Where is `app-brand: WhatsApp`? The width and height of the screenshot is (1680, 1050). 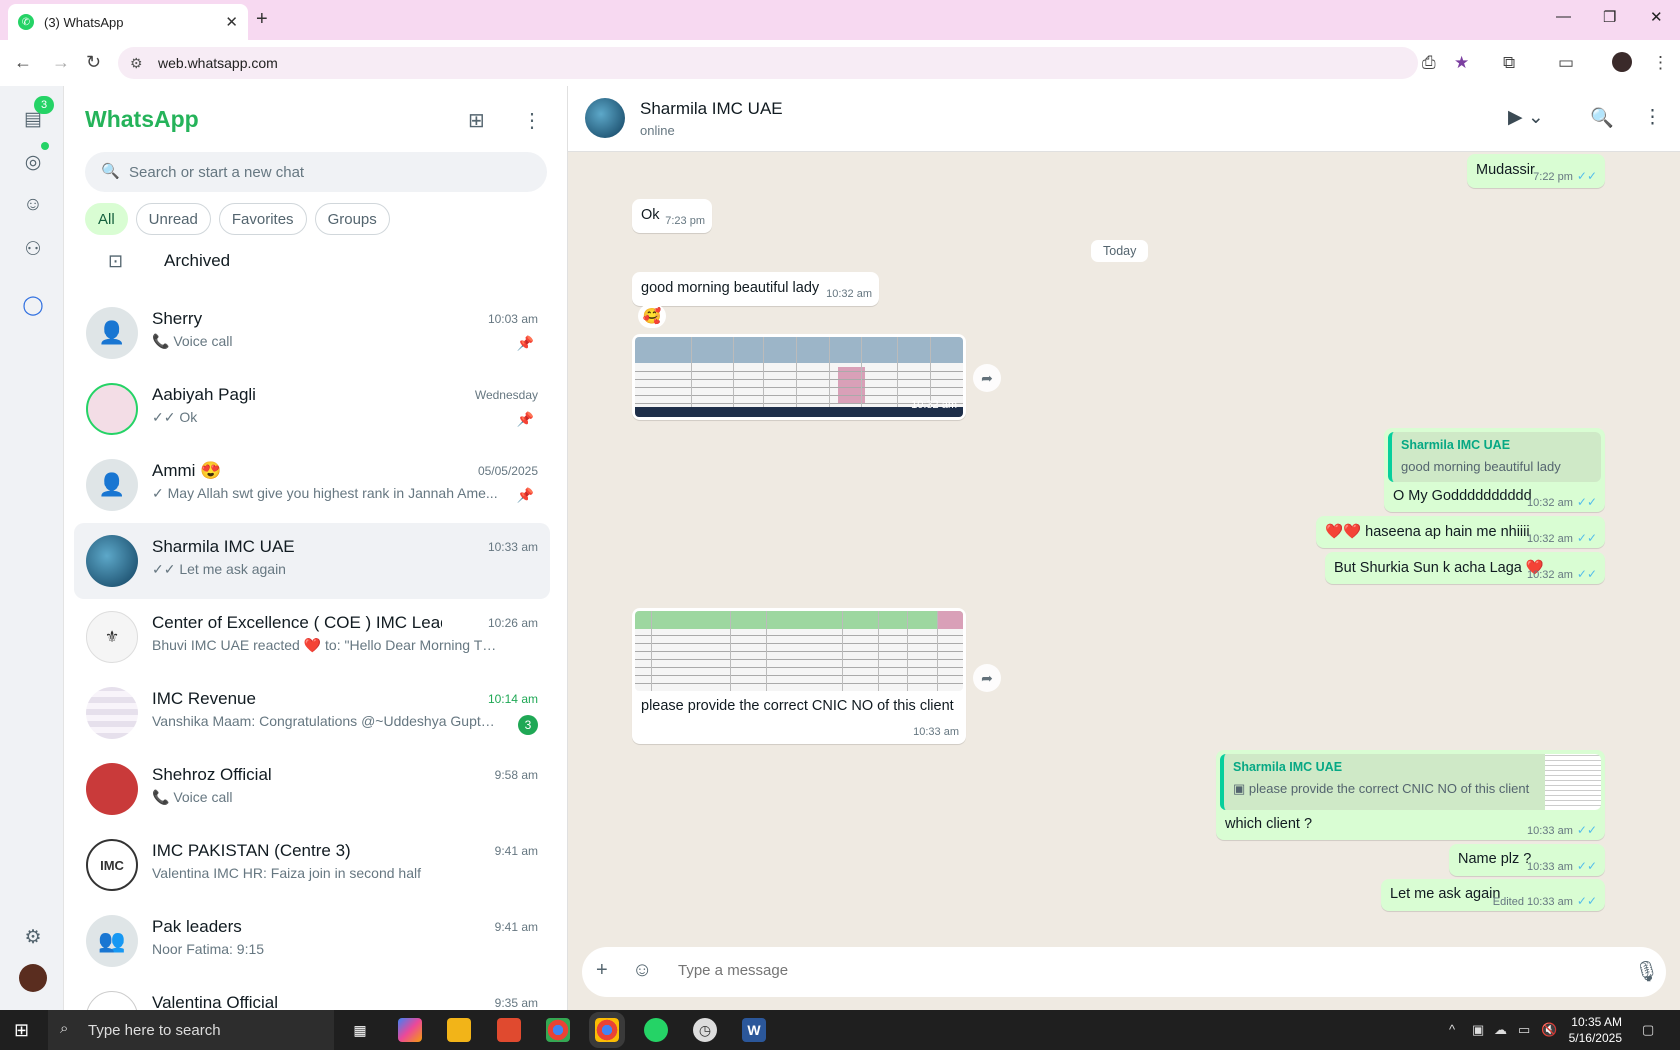 app-brand: WhatsApp is located at coordinates (142, 119).